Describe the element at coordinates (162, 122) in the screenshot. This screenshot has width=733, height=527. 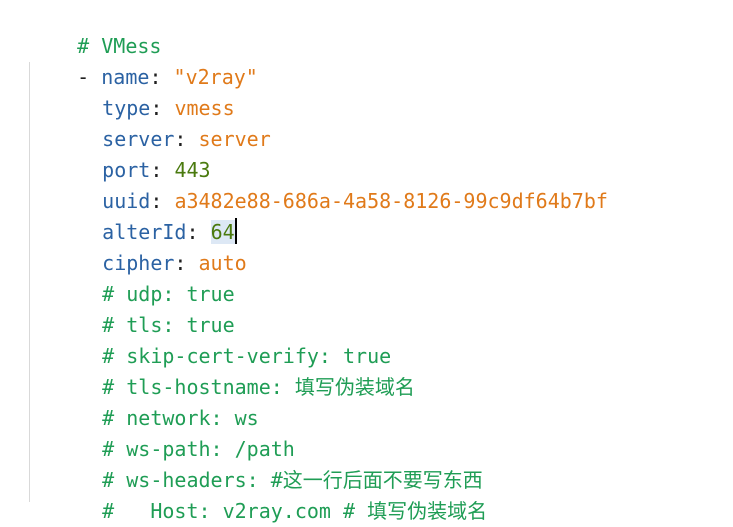
I see `code-line-4: server` at that location.